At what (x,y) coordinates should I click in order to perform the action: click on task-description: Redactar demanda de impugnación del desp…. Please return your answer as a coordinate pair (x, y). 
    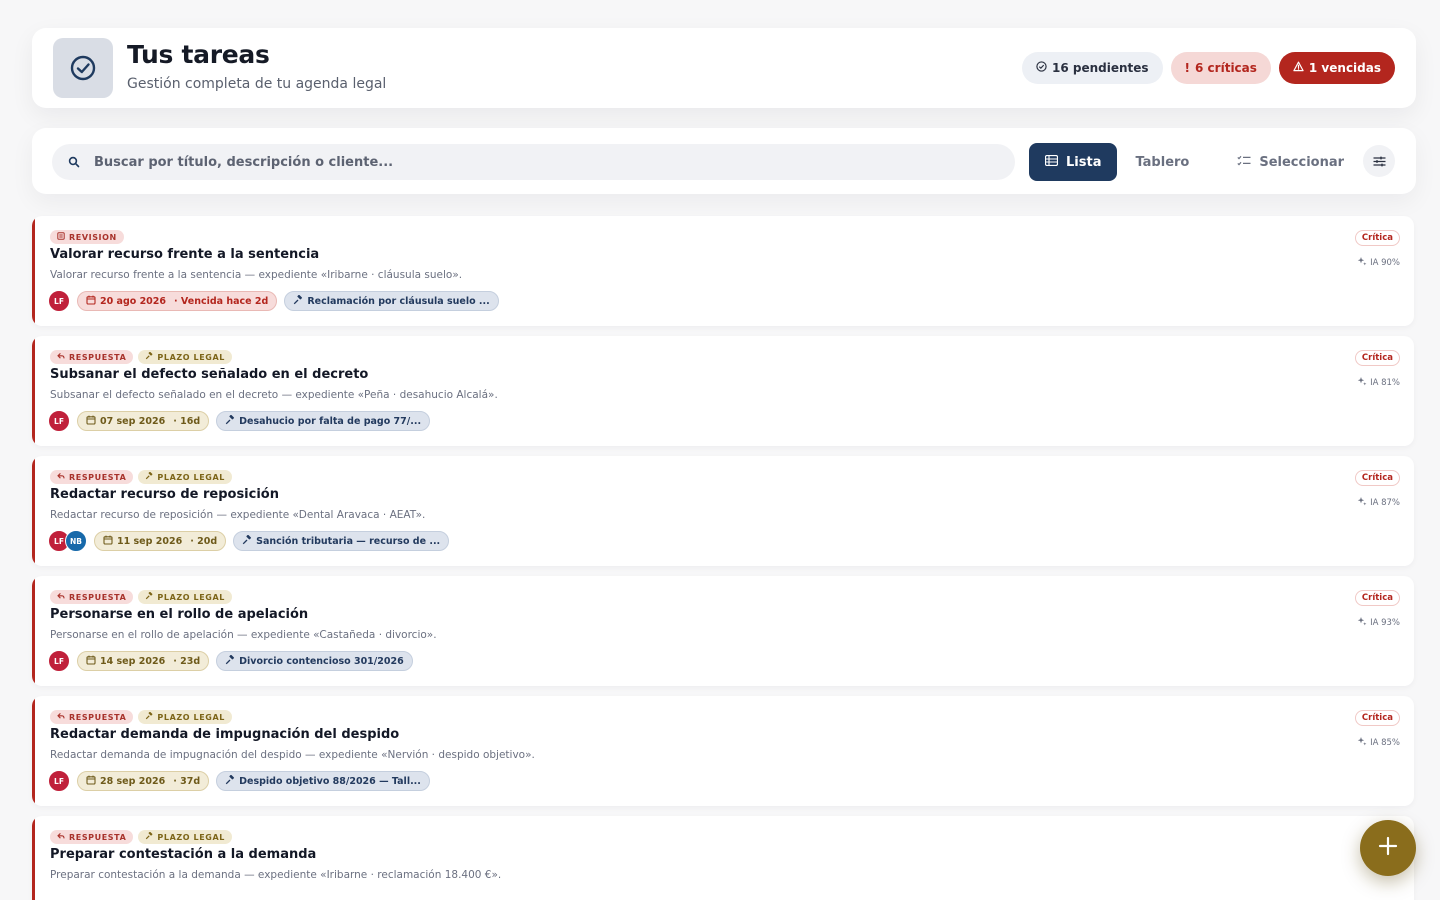
    Looking at the image, I should click on (292, 755).